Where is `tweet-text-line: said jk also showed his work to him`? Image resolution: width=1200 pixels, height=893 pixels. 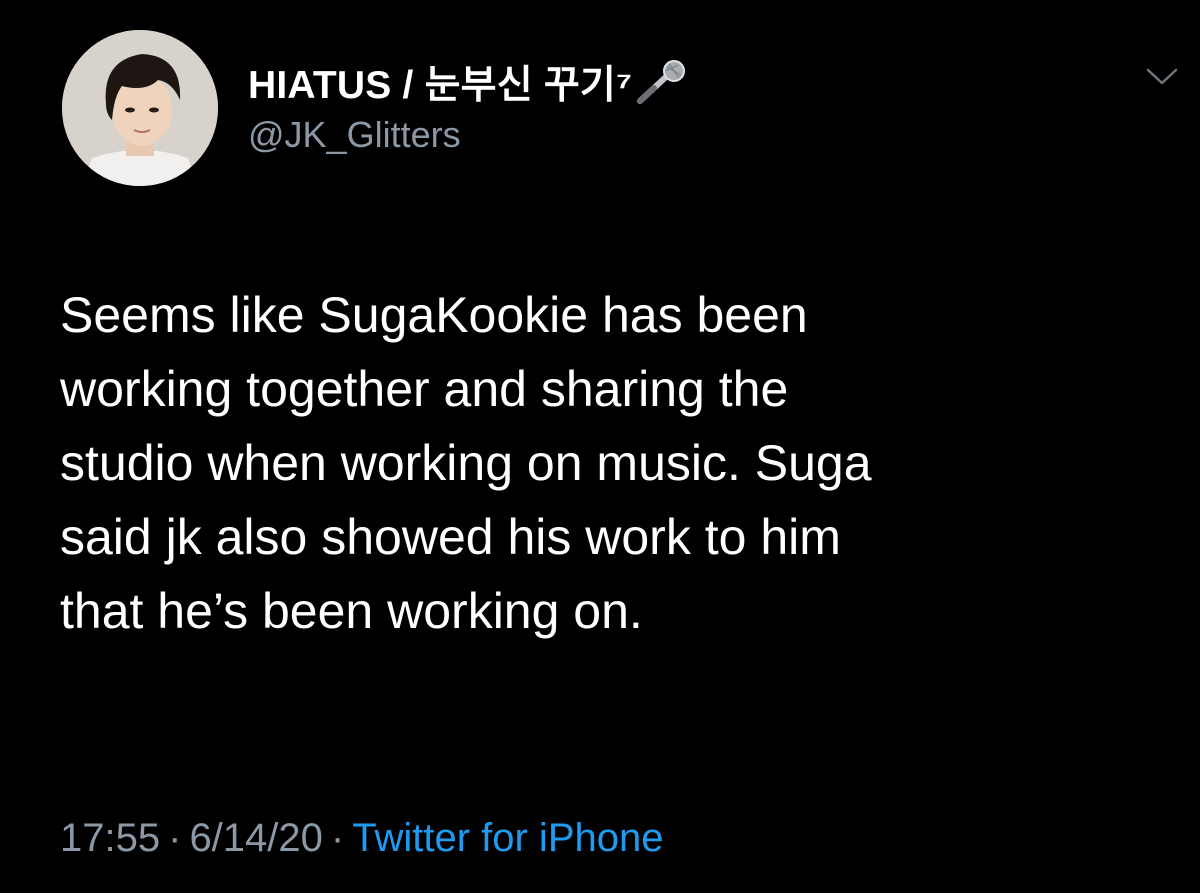
tweet-text-line: said jk also showed his work to him is located at coordinates (450, 537).